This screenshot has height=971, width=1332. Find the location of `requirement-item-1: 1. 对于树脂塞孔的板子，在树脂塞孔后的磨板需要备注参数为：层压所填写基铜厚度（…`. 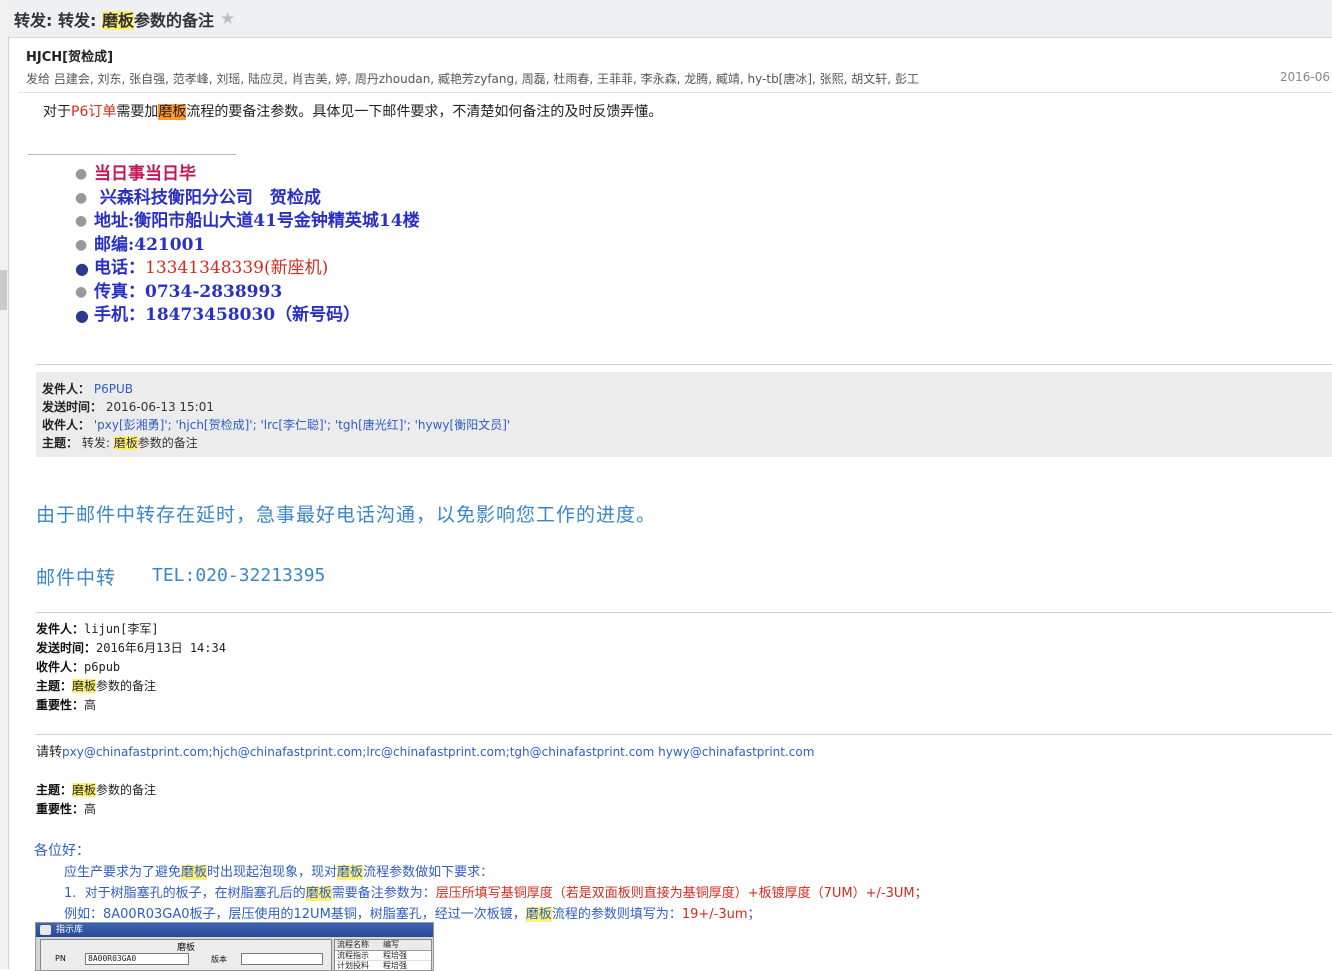

requirement-item-1: 1. 对于树脂塞孔的板子，在树脂塞孔后的磨板需要备注参数为：层压所填写基铜厚度（… is located at coordinates (496, 893).